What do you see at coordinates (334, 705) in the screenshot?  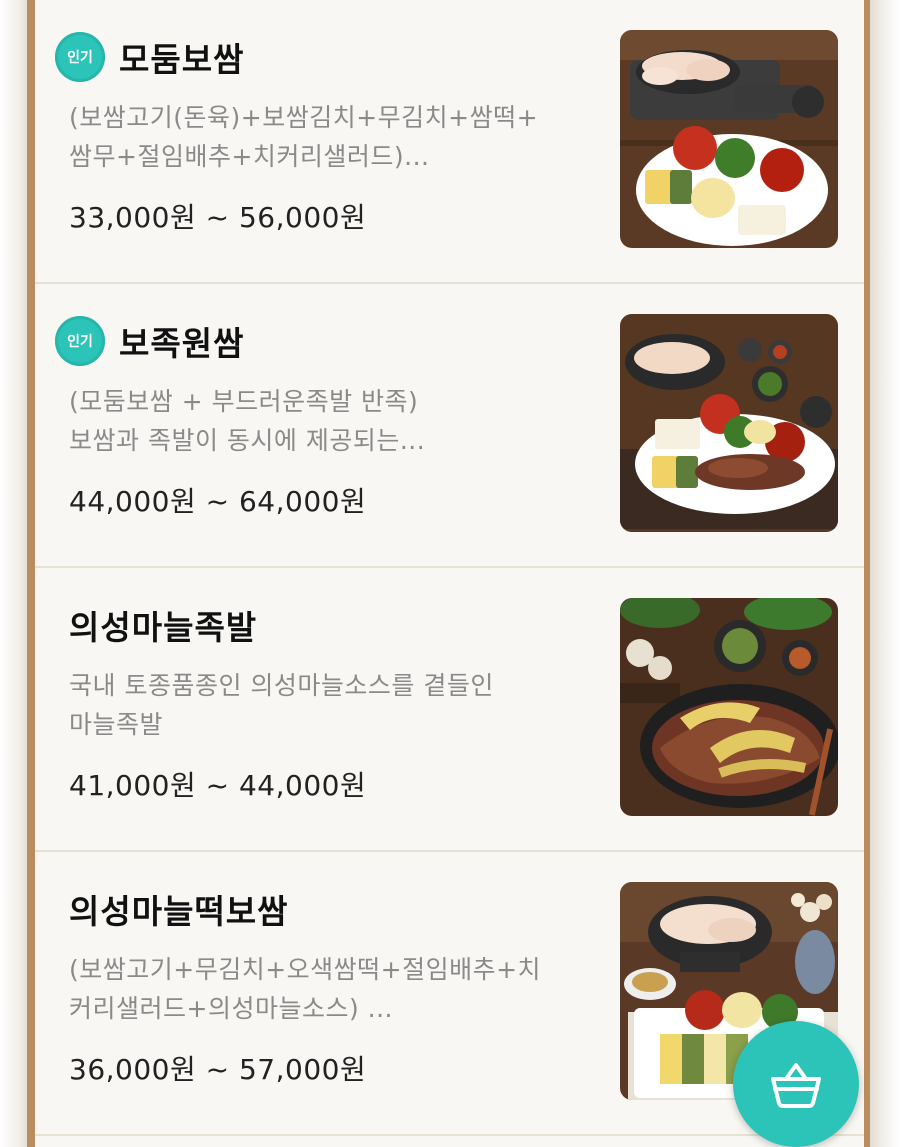 I see `menu-item-description: 국내 토종품종인 의성마늘소스를 곁들인 마늘족발` at bounding box center [334, 705].